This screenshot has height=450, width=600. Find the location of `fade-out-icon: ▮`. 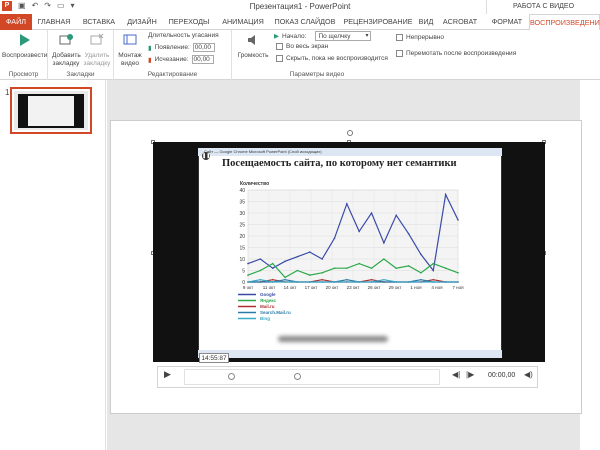

fade-out-icon: ▮ is located at coordinates (150, 60).